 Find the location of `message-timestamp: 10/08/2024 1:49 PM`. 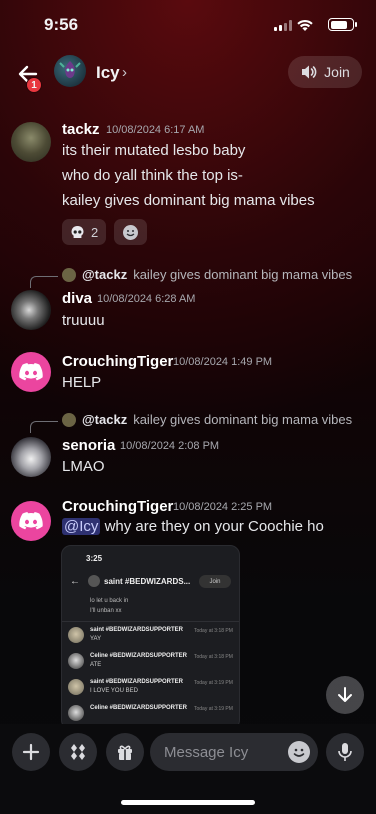

message-timestamp: 10/08/2024 1:49 PM is located at coordinates (223, 362).